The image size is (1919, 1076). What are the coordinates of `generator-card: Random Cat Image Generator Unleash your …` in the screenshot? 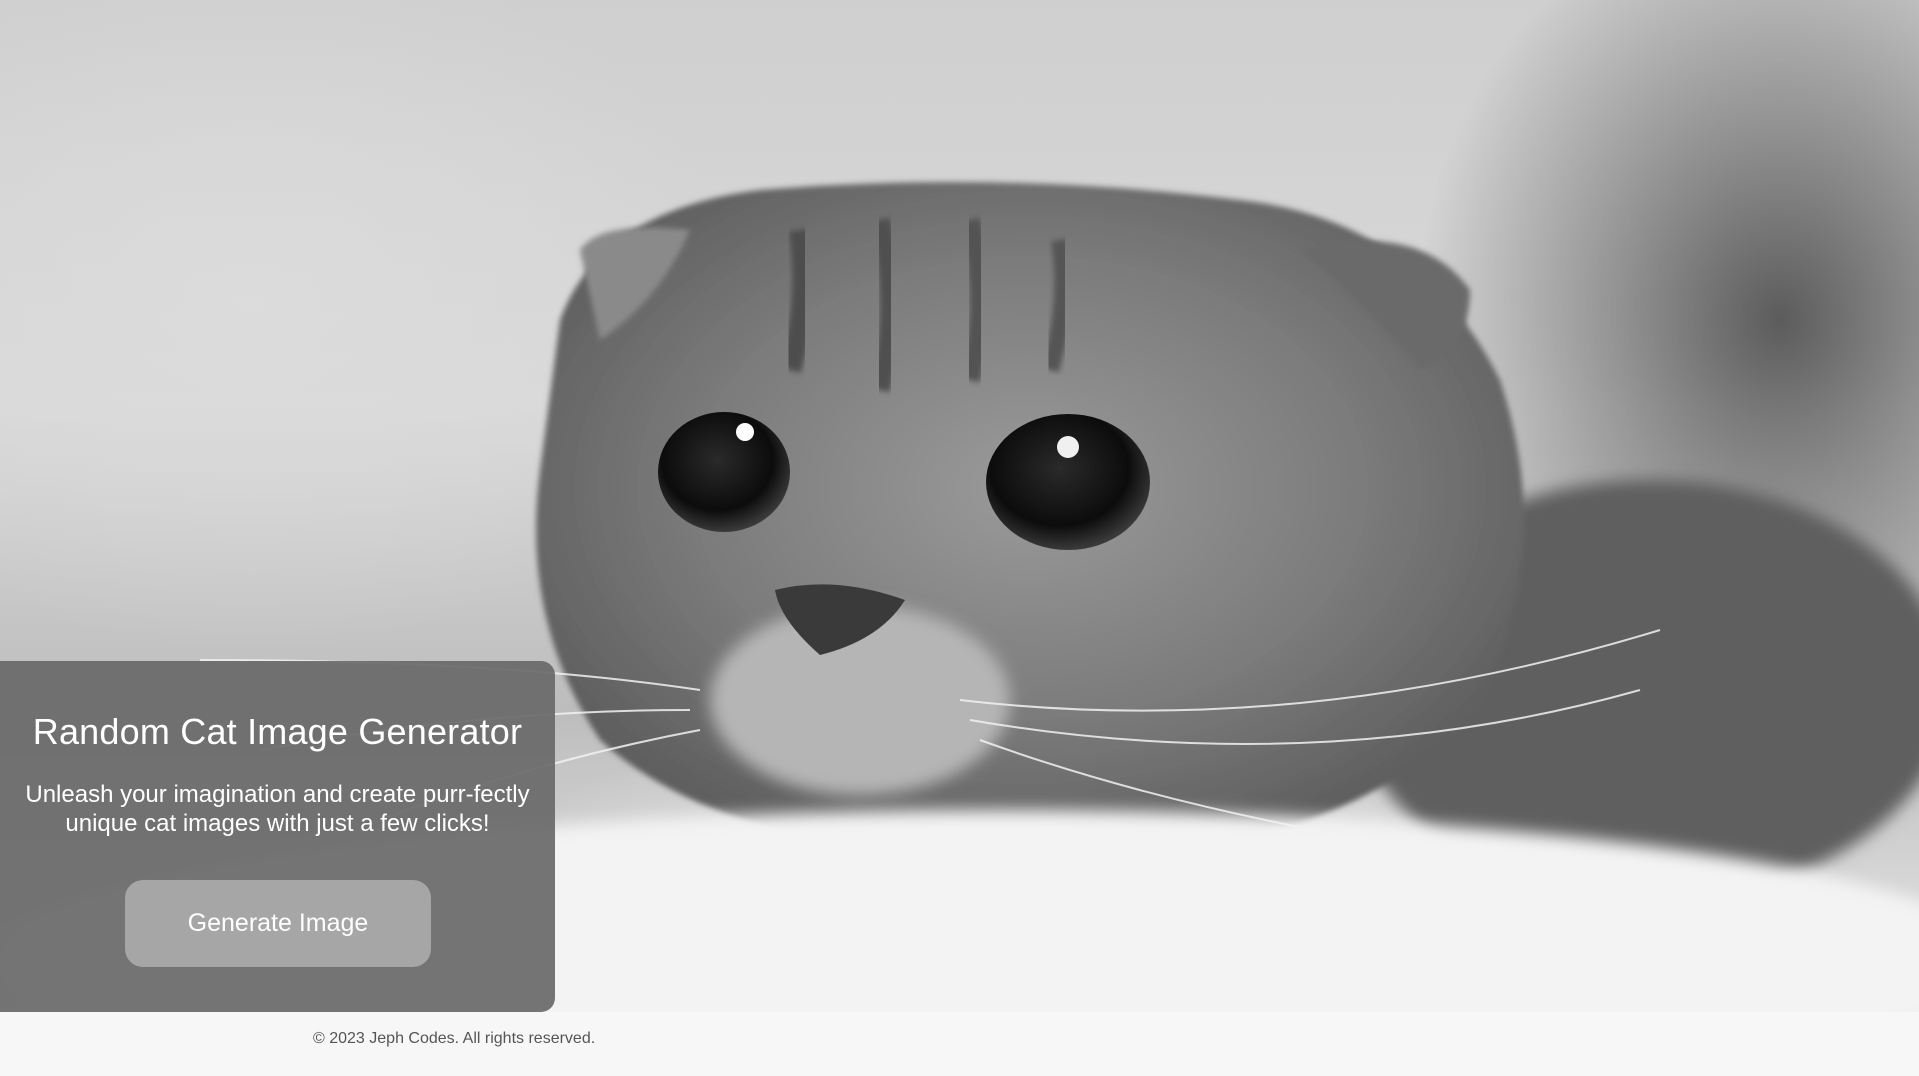 It's located at (277, 836).